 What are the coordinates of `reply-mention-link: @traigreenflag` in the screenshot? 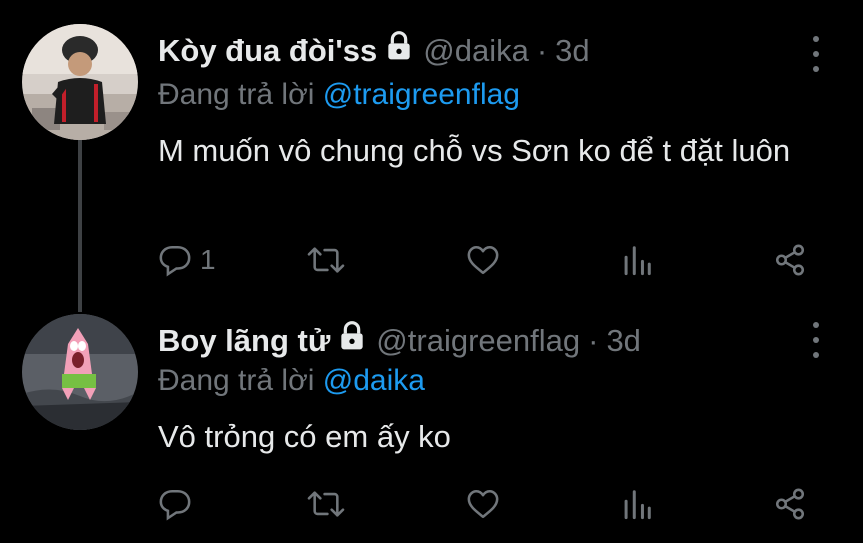 It's located at (421, 94).